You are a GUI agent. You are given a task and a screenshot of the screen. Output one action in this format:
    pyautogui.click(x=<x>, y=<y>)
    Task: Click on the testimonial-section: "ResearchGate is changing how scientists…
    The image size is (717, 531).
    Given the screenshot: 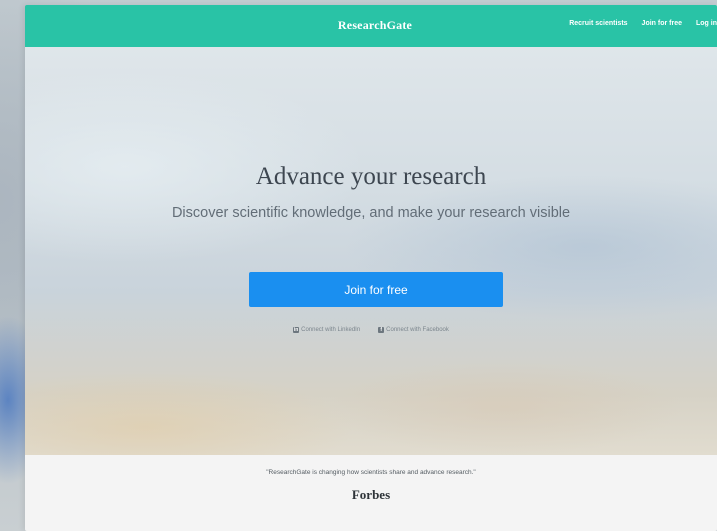 What is the action you would take?
    pyautogui.click(x=371, y=493)
    